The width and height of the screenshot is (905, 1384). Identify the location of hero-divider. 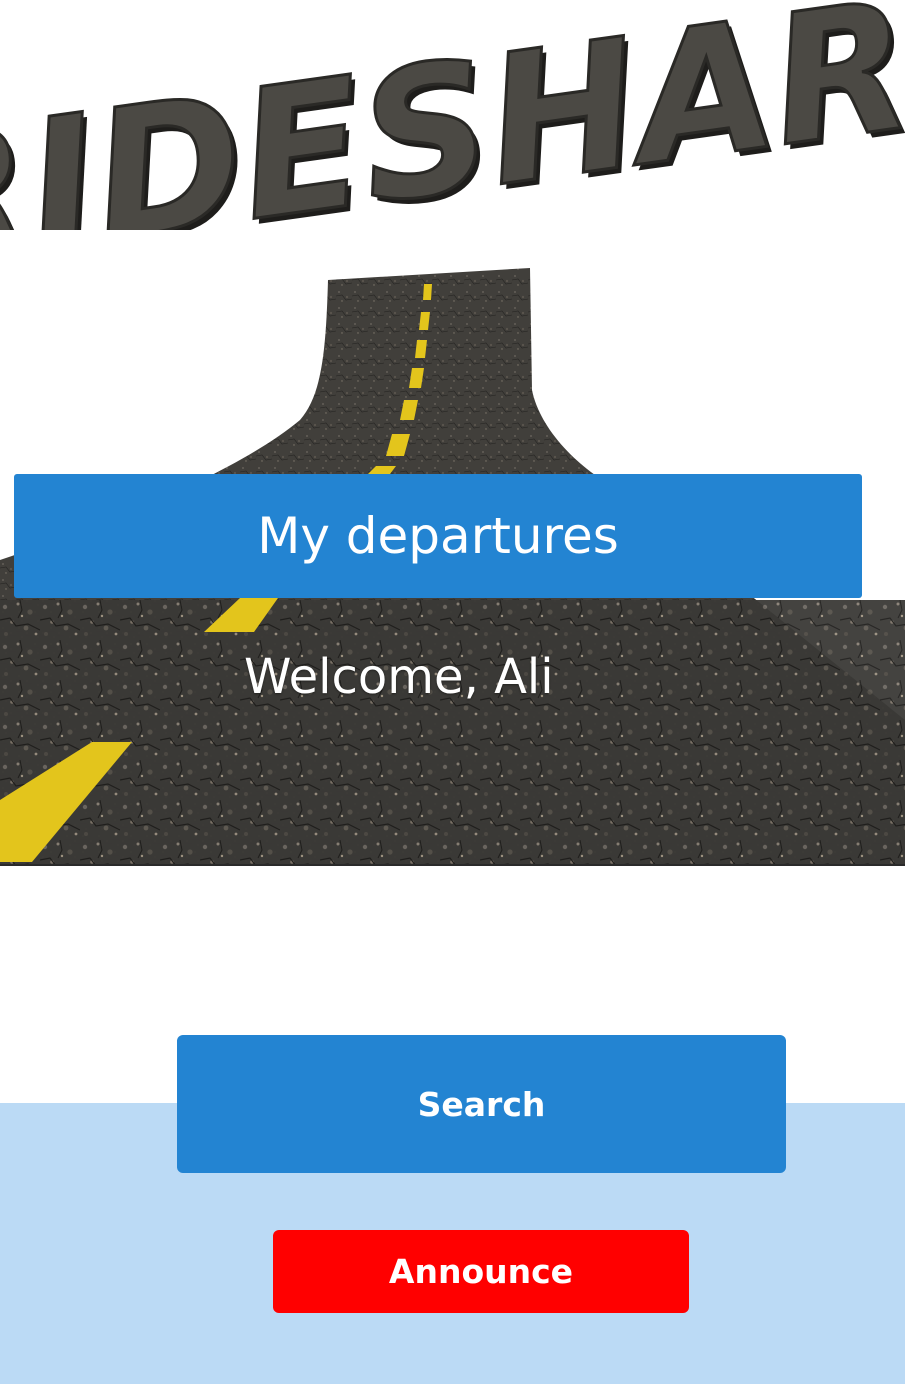
(452, 865).